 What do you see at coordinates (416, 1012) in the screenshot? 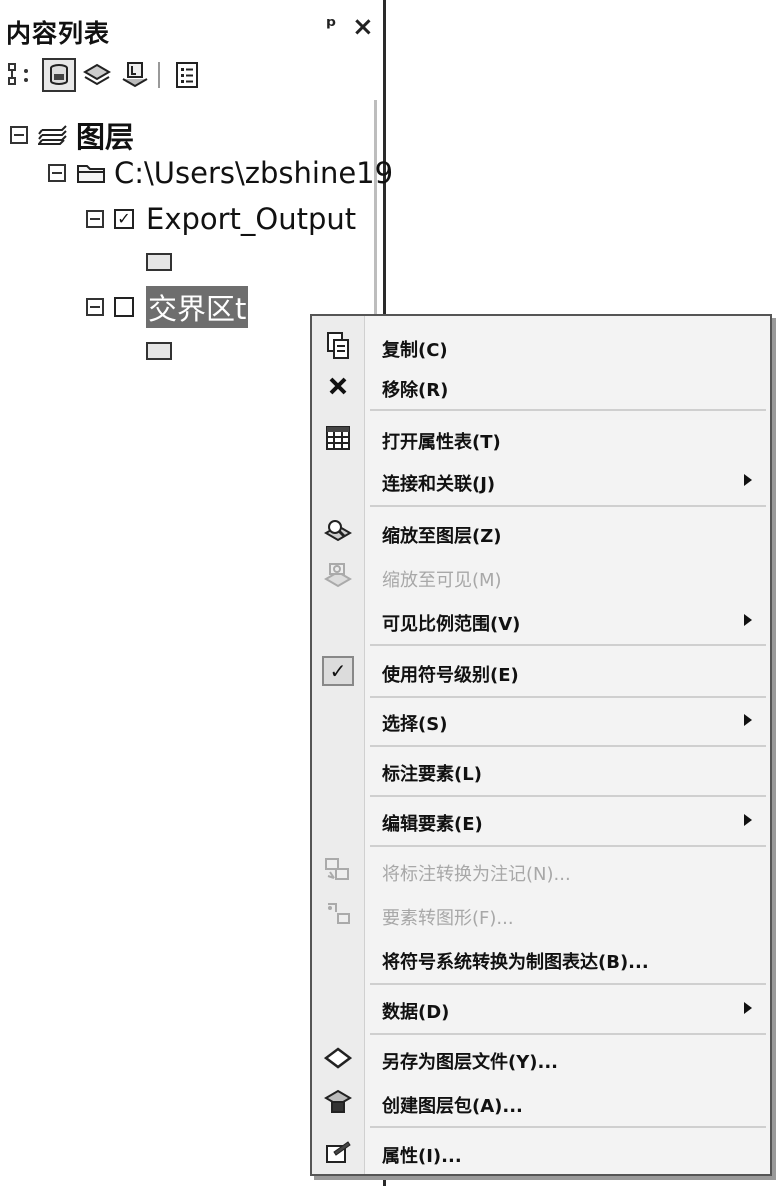
I see `menu-label: 数据(D)` at bounding box center [416, 1012].